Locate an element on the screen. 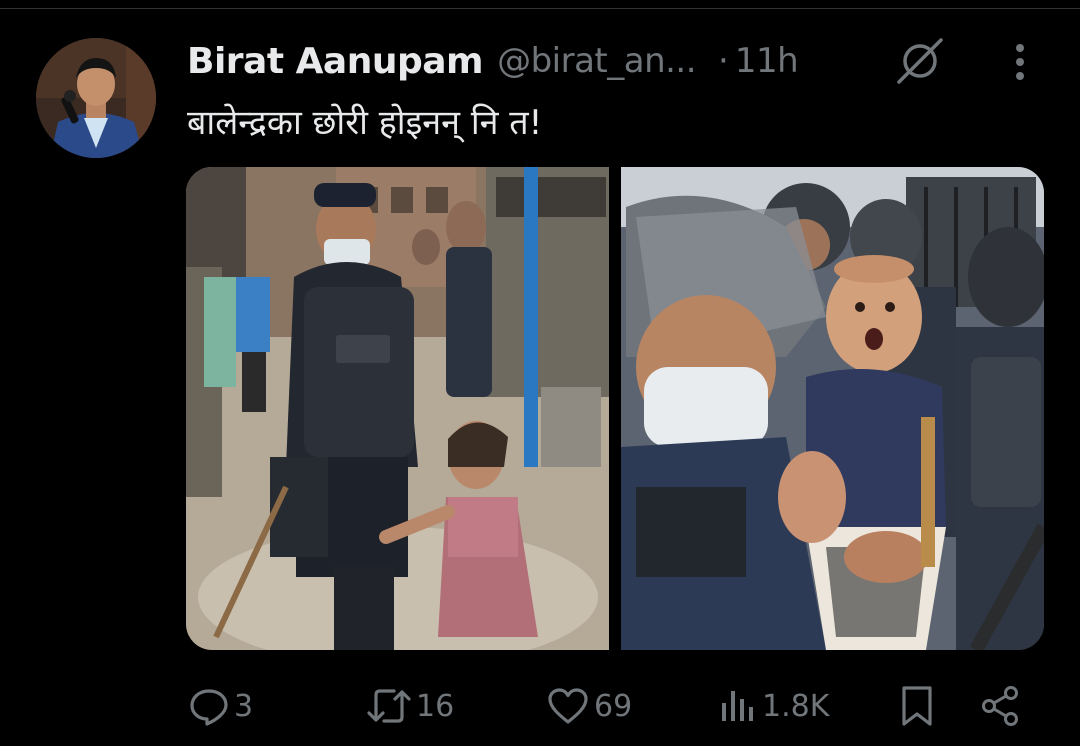 The image size is (1080, 746). action-bar: 3 16 69 1.8K is located at coordinates (540, 706).